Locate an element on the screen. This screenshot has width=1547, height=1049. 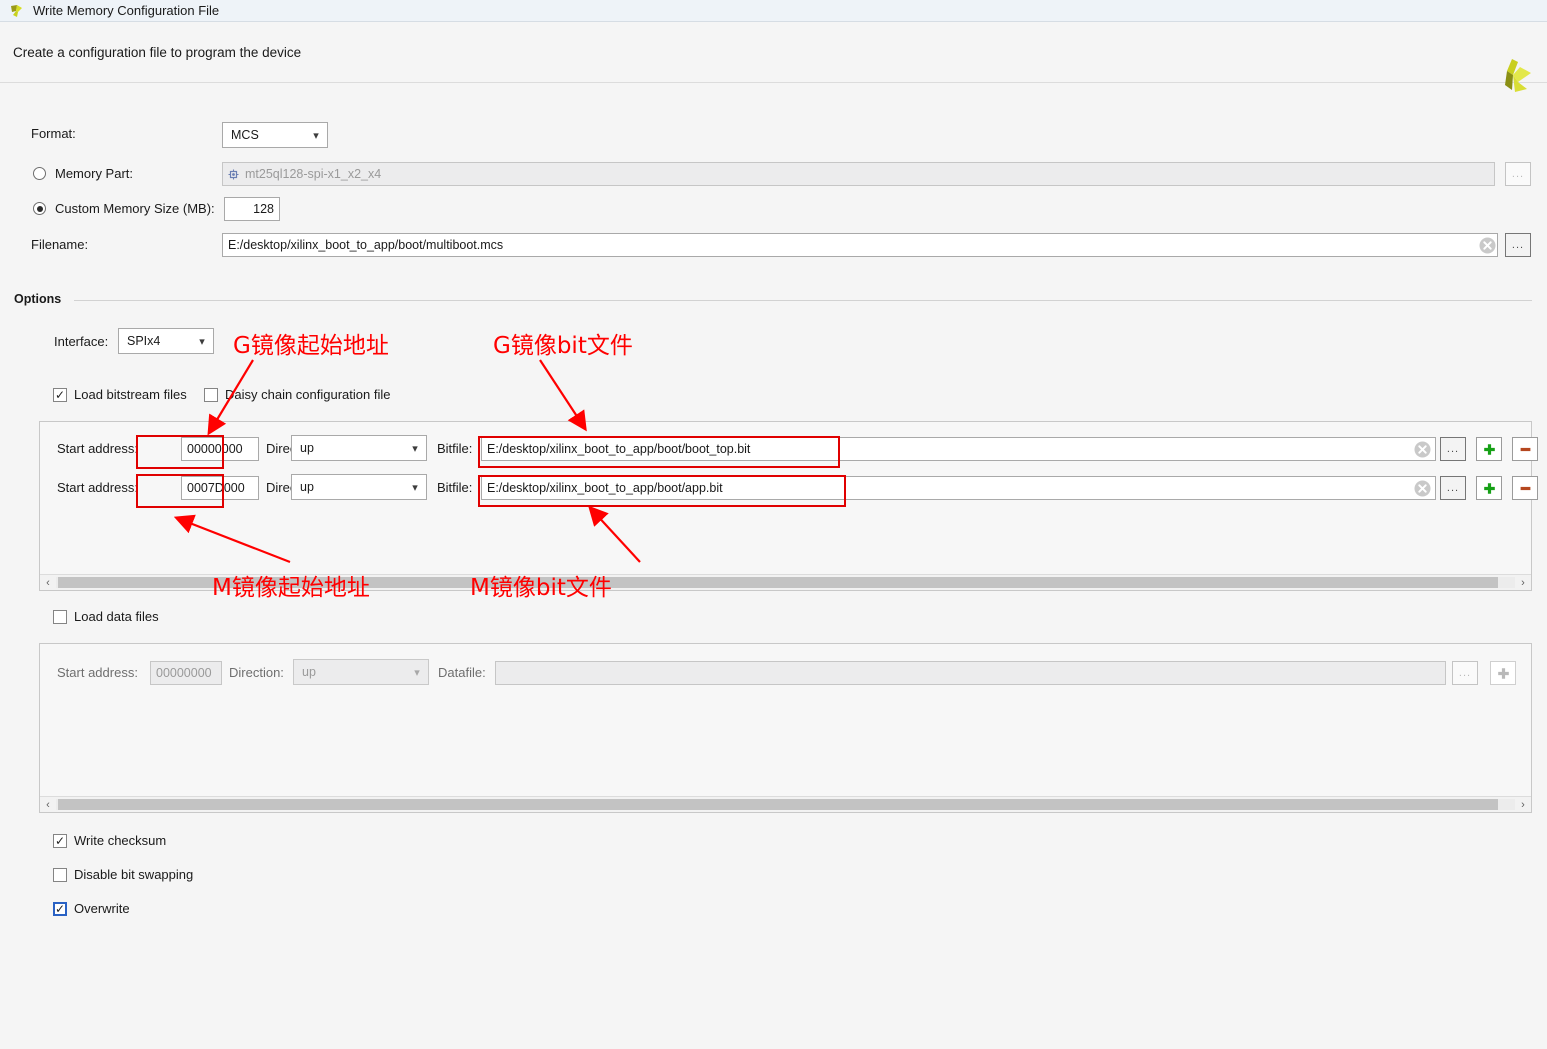
data-scroll-track is located at coordinates (785, 804).